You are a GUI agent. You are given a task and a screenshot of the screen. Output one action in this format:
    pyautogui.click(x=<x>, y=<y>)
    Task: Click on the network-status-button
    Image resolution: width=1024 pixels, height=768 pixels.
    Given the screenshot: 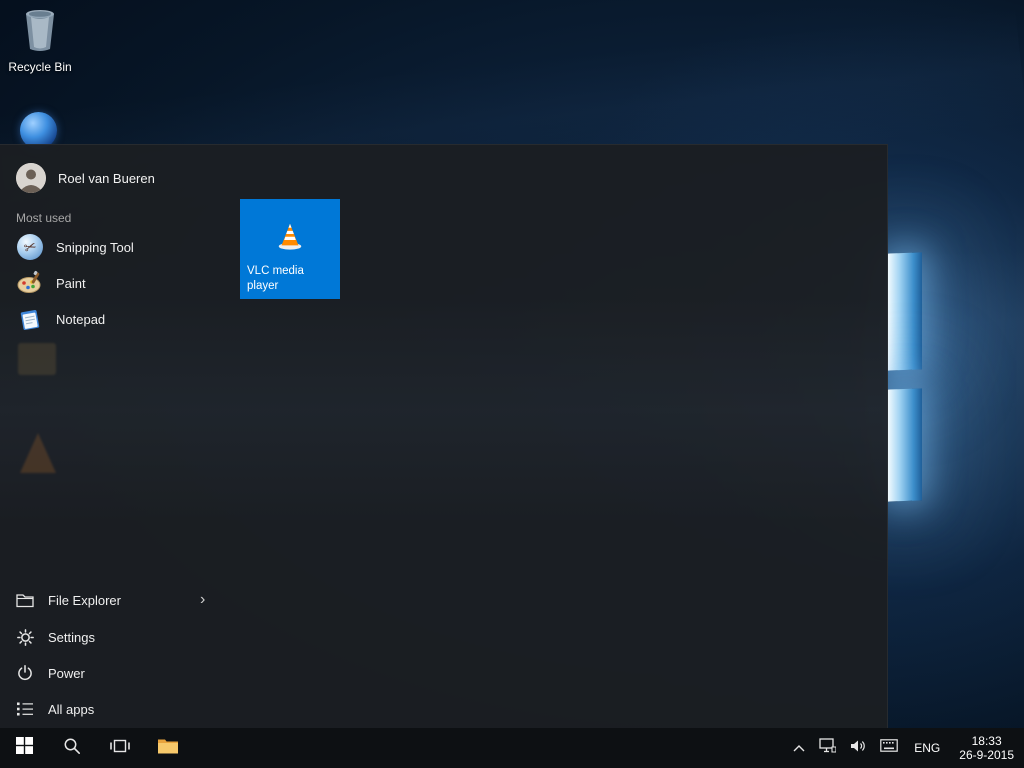 What is the action you would take?
    pyautogui.click(x=827, y=748)
    